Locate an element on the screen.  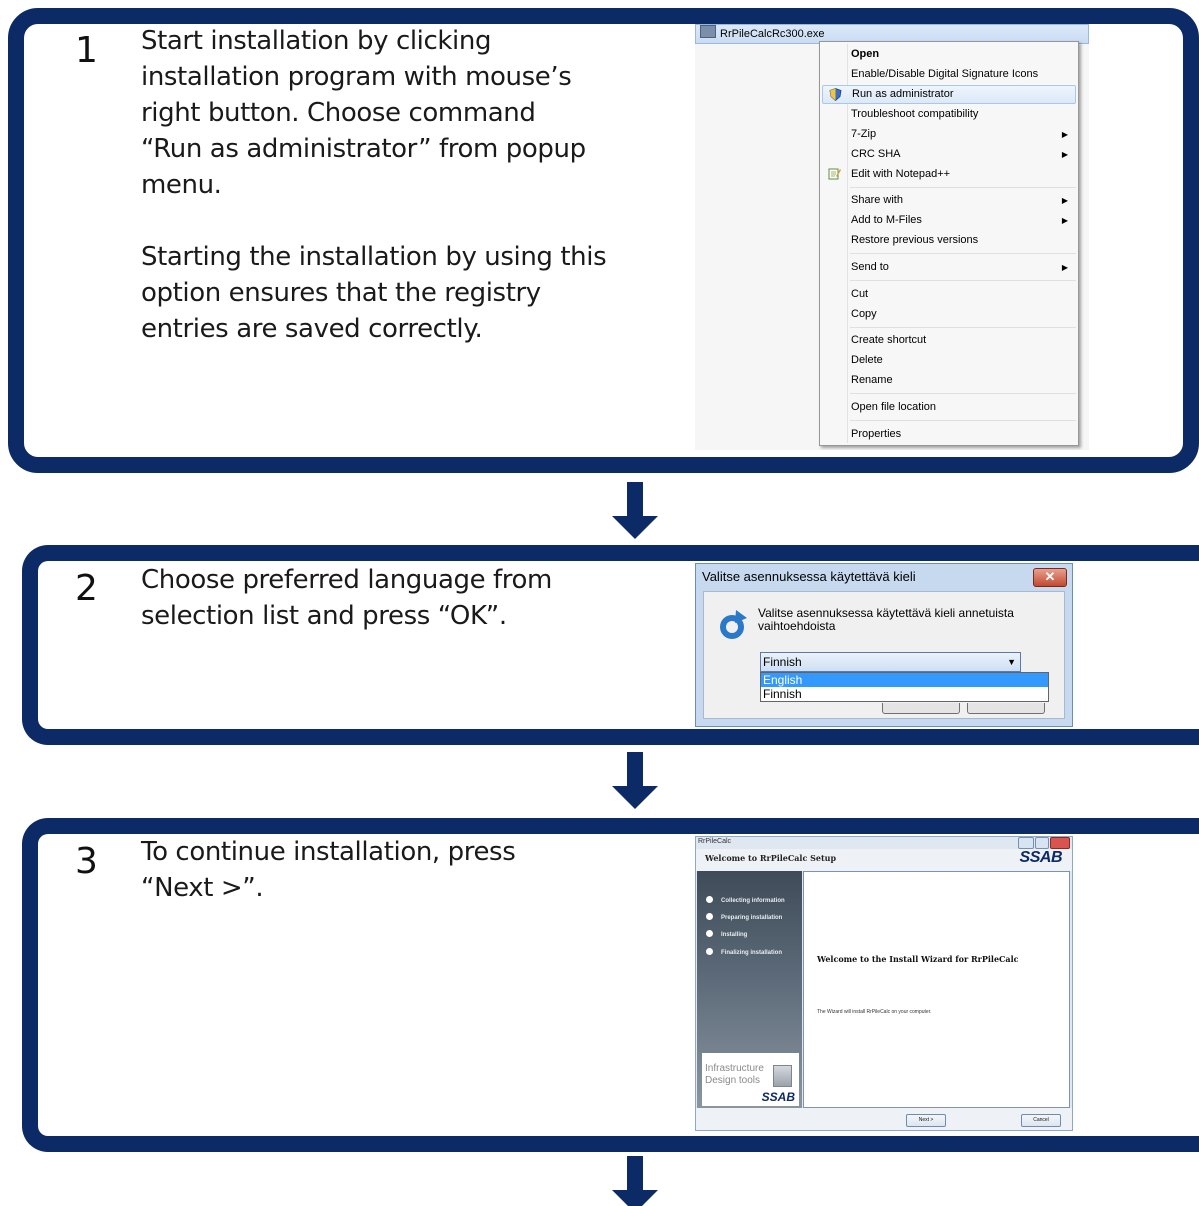
menu-item-label: 7-Zip is located at coordinates (864, 134).